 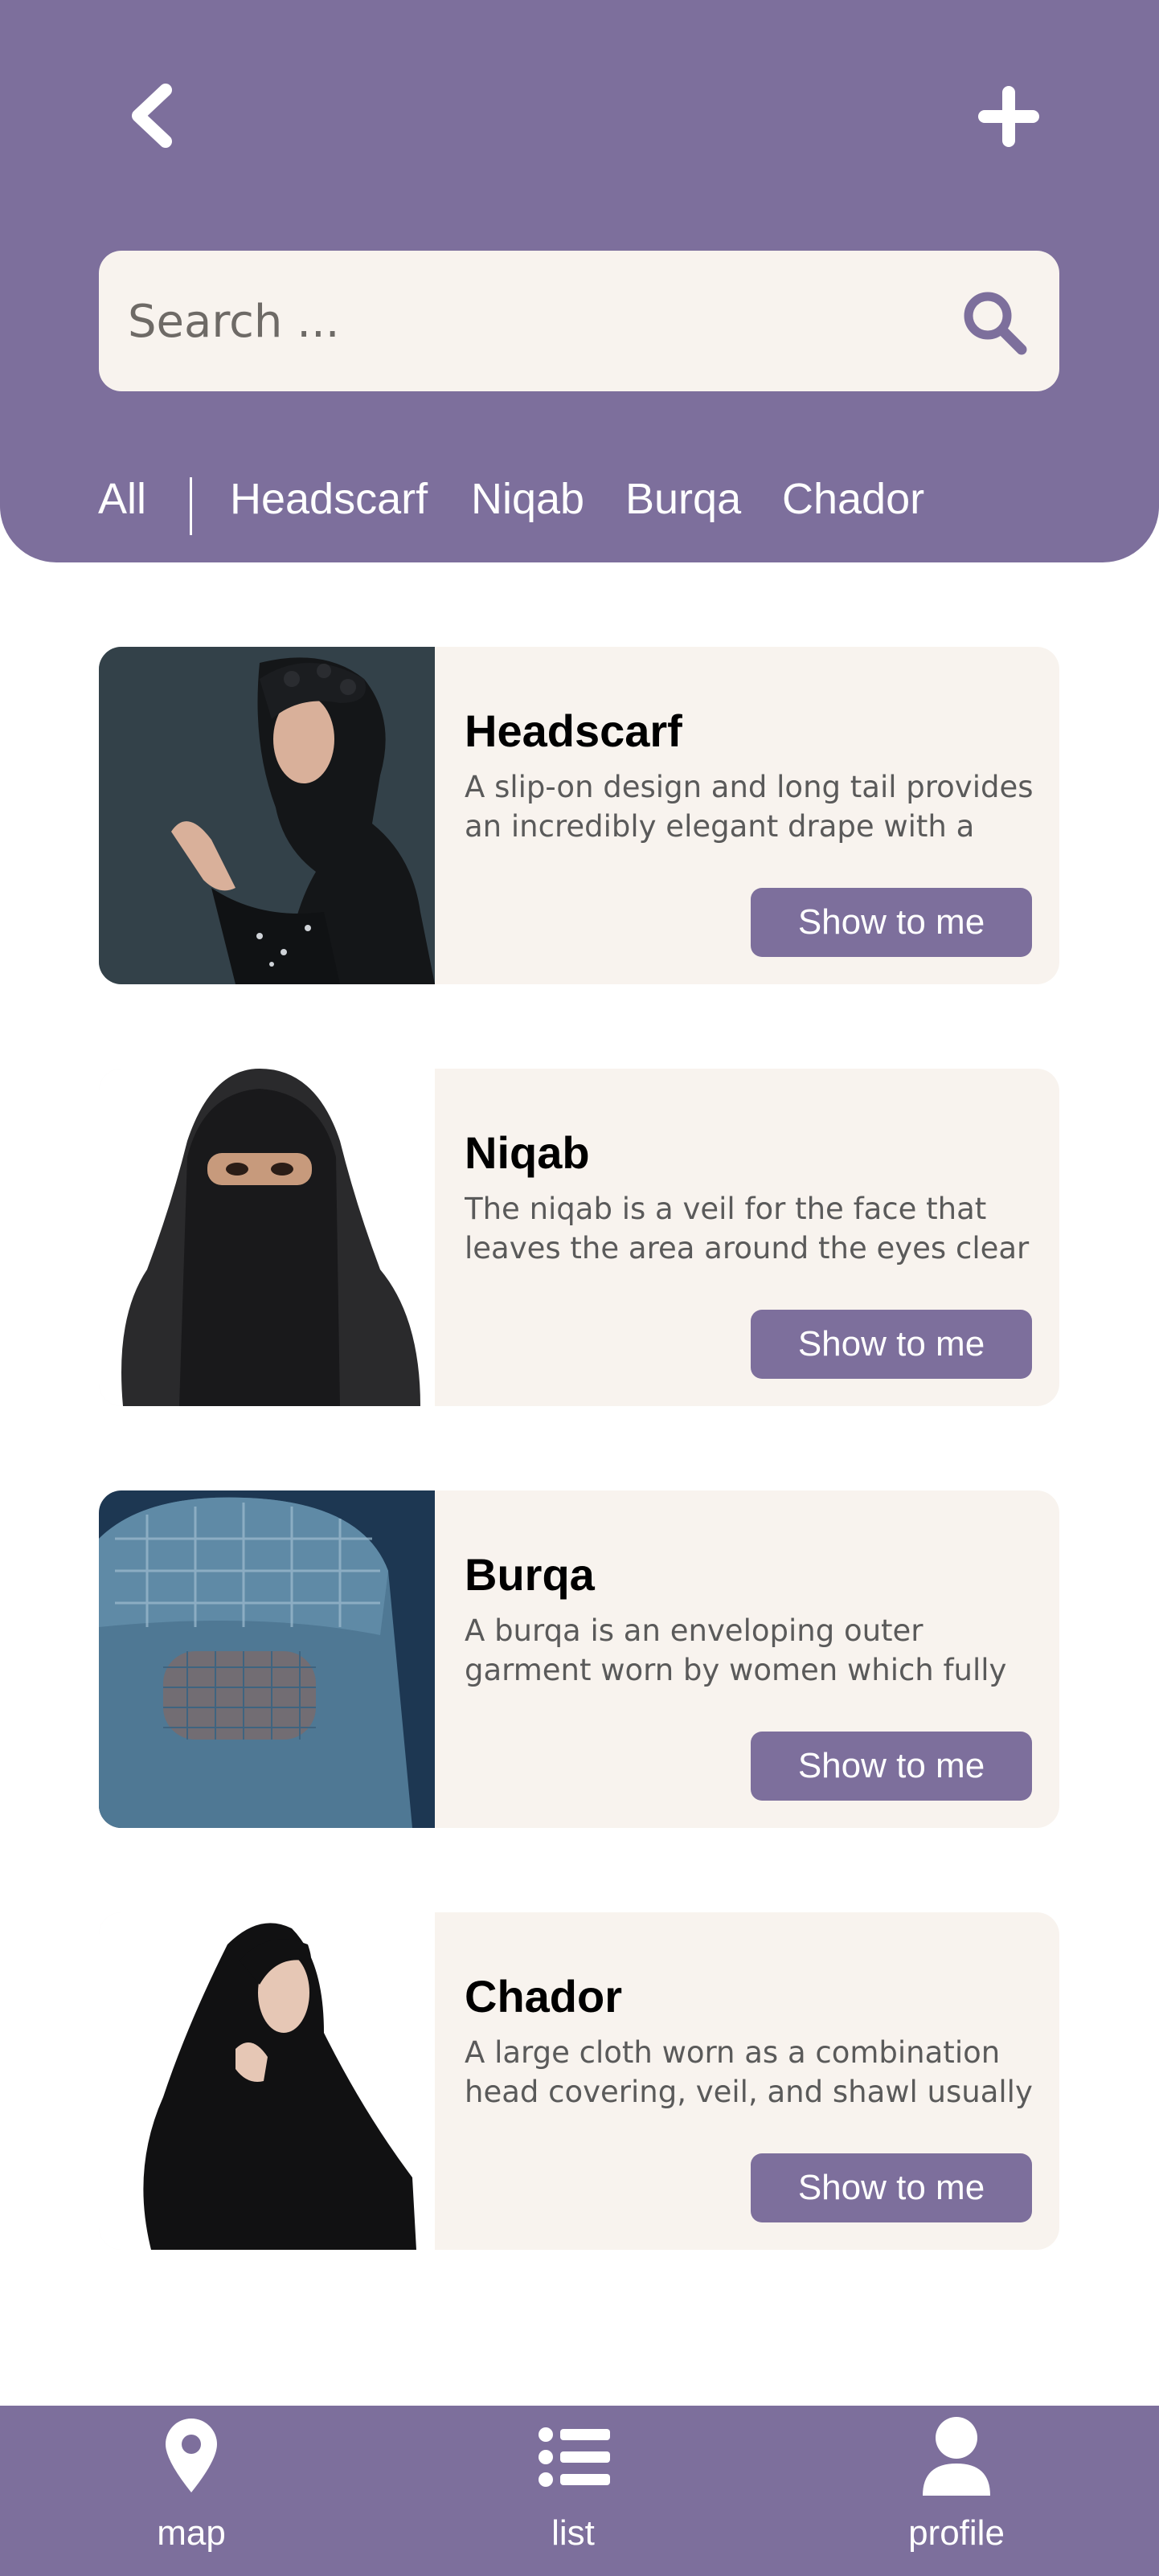 What do you see at coordinates (853, 499) in the screenshot?
I see `filter-tab-chador: Chador` at bounding box center [853, 499].